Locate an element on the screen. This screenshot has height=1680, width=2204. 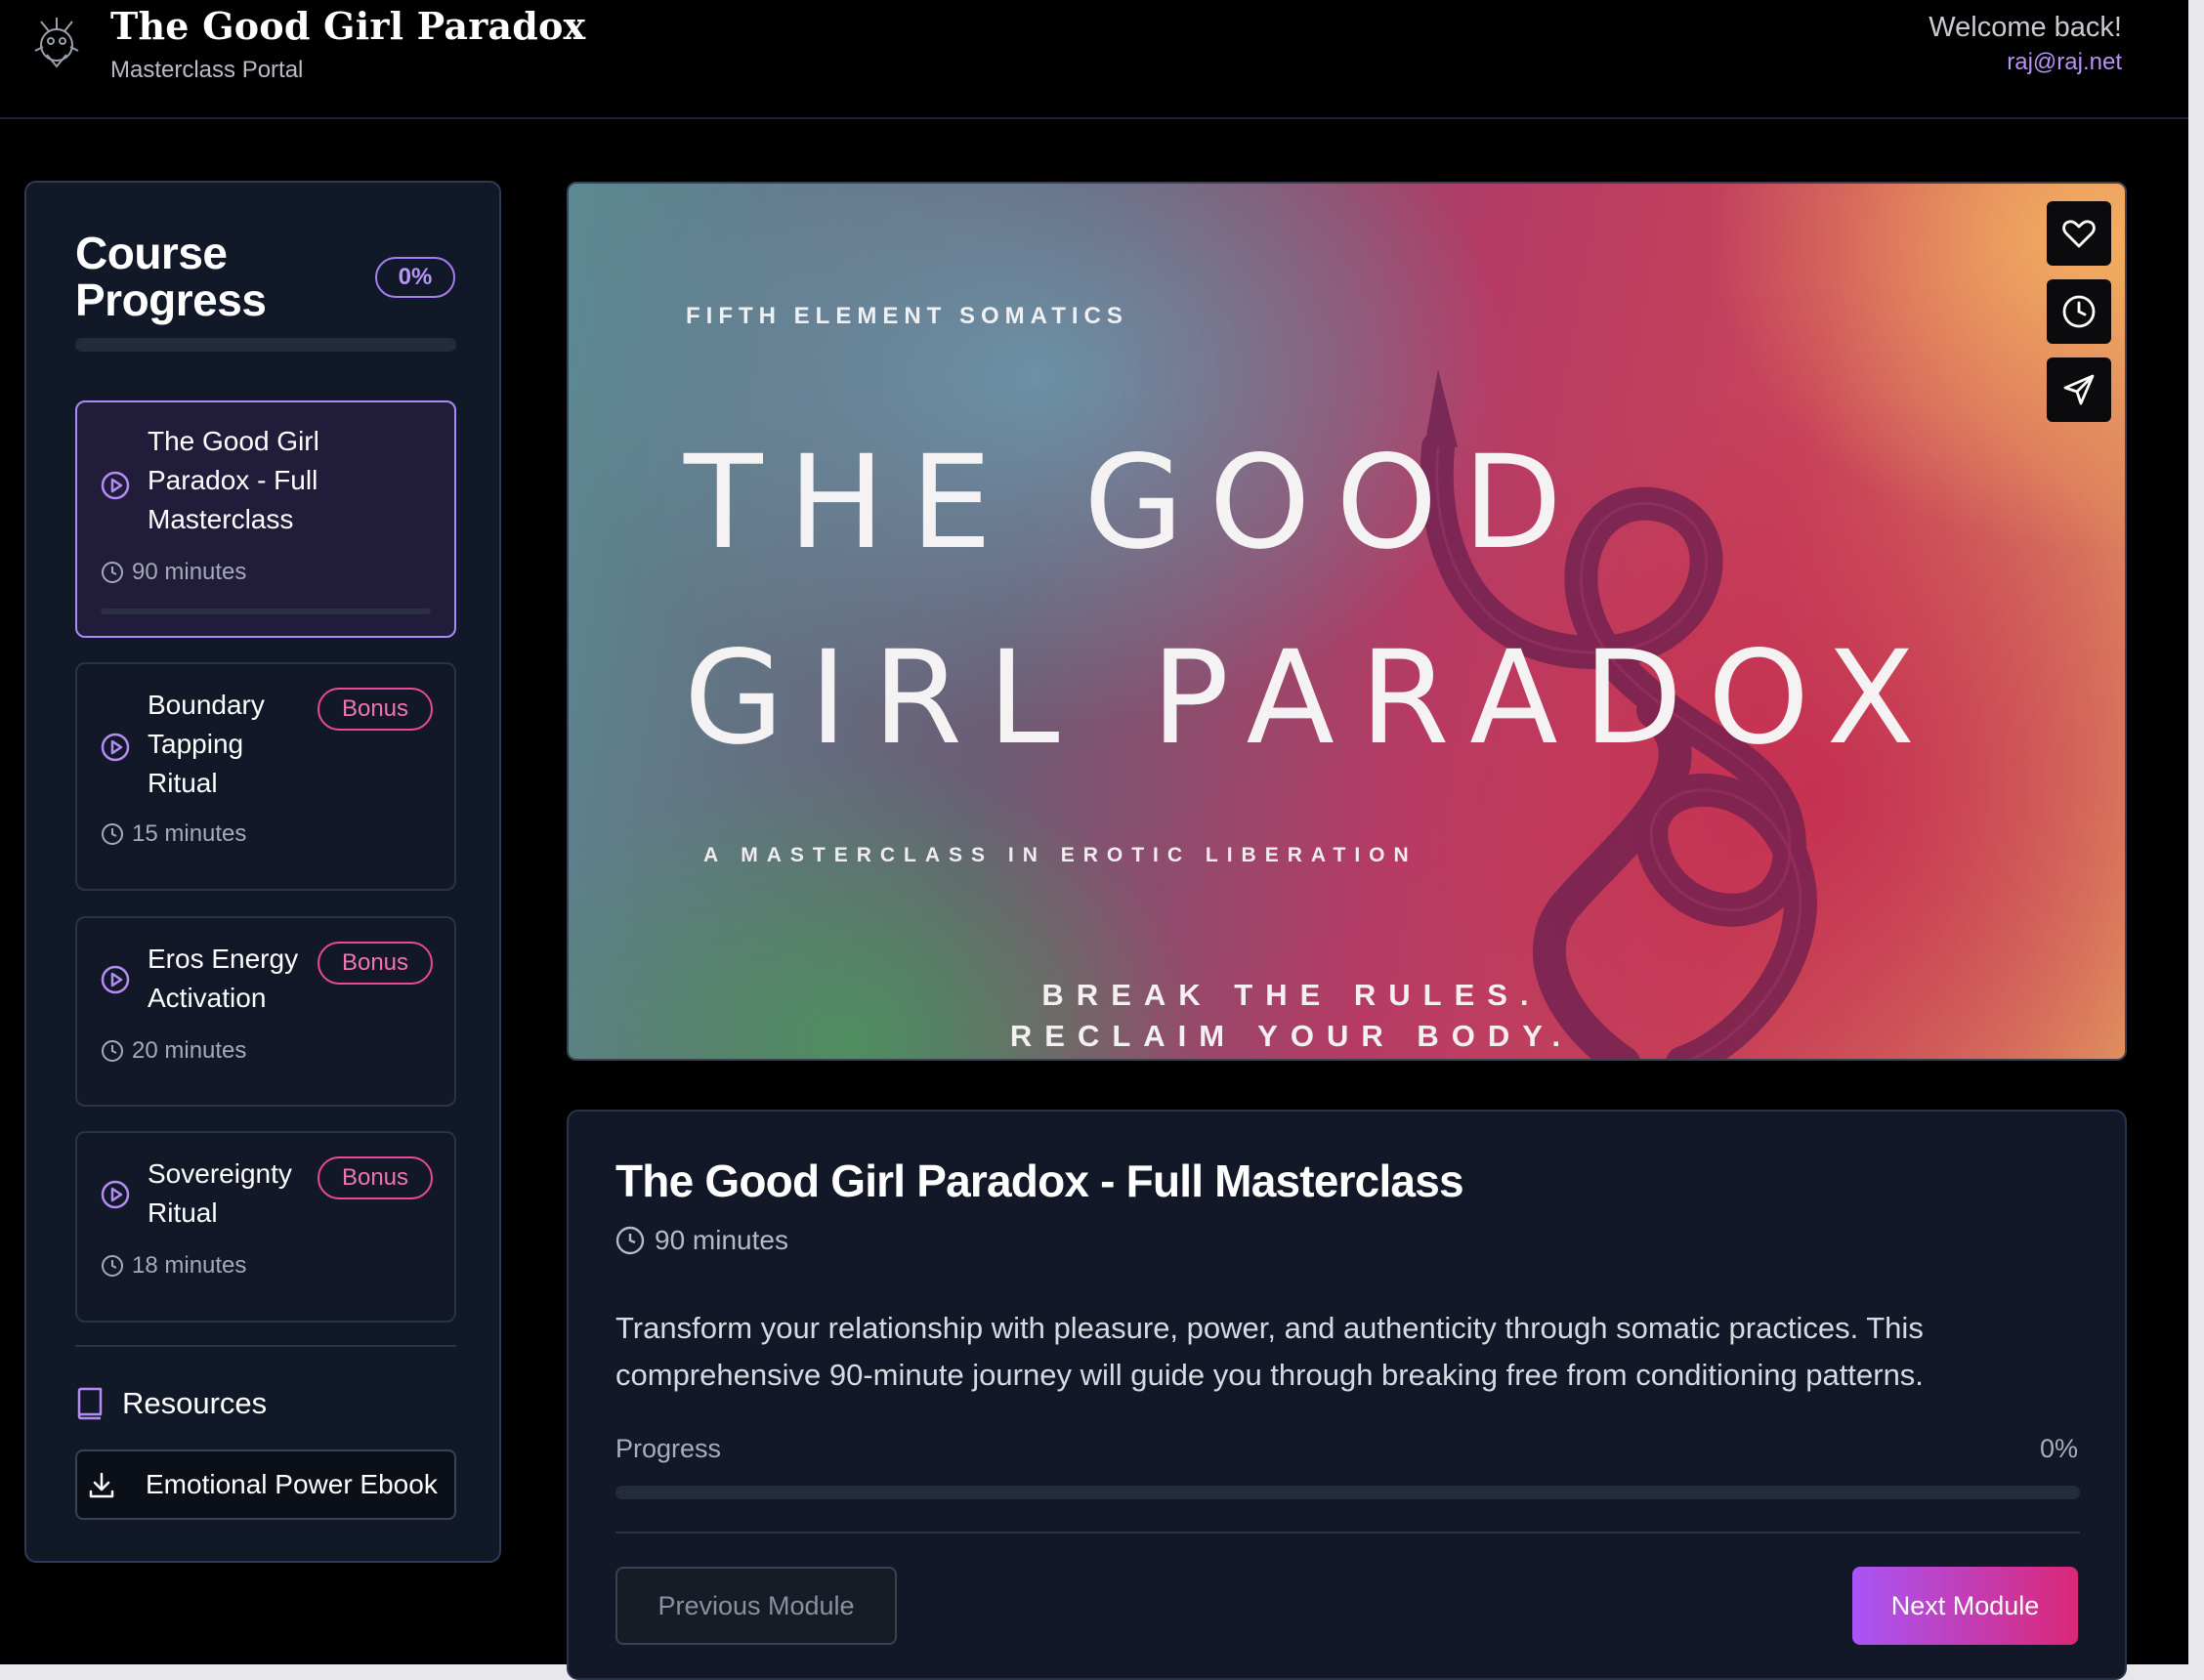
hero-tagline-line1: BREAK THE RULES. is located at coordinates (1291, 995).